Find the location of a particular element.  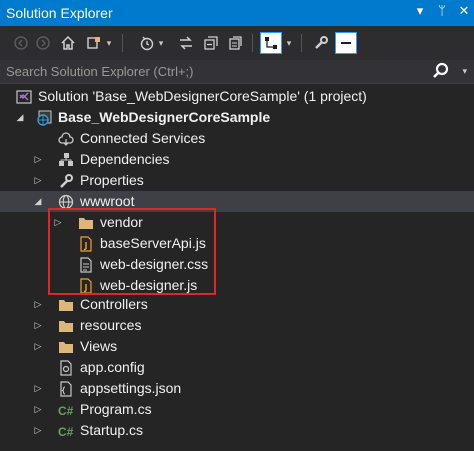

switch-views-icon is located at coordinates (94, 43).